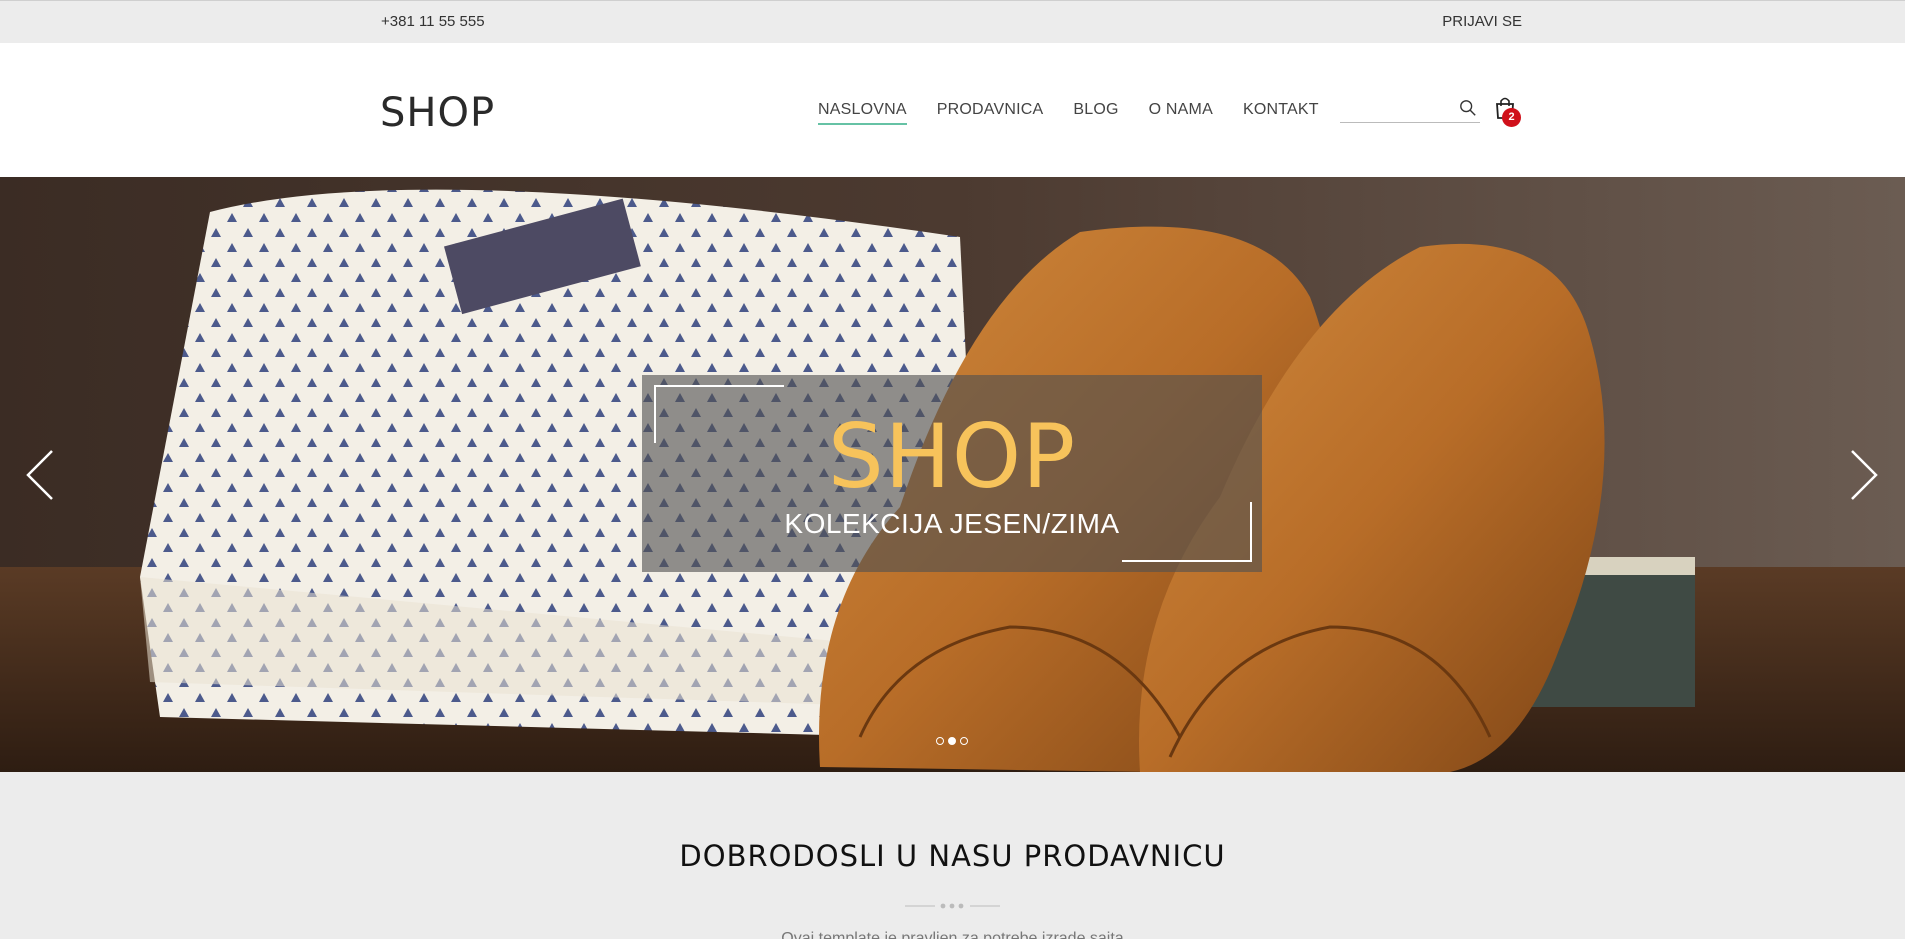  I want to click on chevron-left-icon, so click(42, 475).